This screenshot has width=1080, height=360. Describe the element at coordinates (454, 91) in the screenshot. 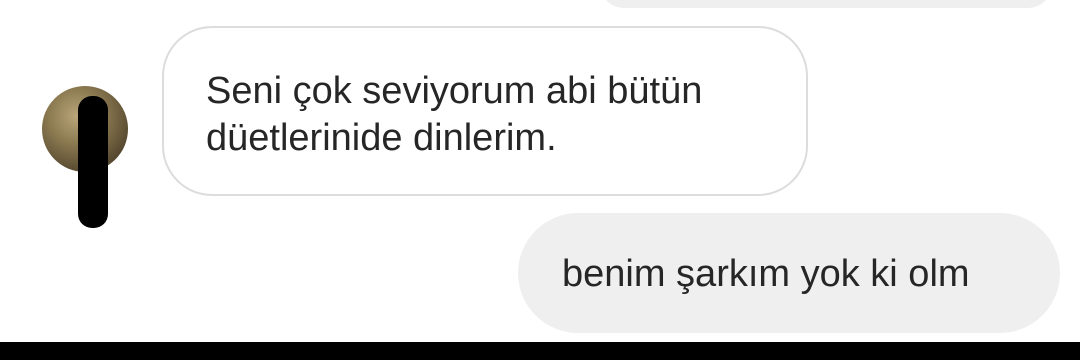

I see `incoming-message-line-1: Seni çok seviyorum abi bütün` at that location.